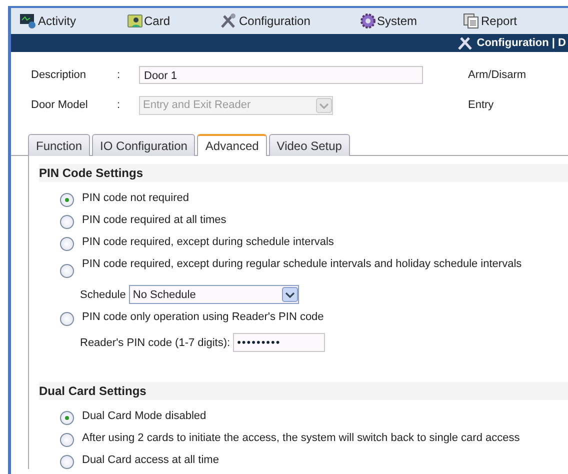 This screenshot has width=568, height=474. Describe the element at coordinates (302, 264) in the screenshot. I see `option-label: PIN code required, except during regular schedule intervals and holiday schedule intervals` at that location.